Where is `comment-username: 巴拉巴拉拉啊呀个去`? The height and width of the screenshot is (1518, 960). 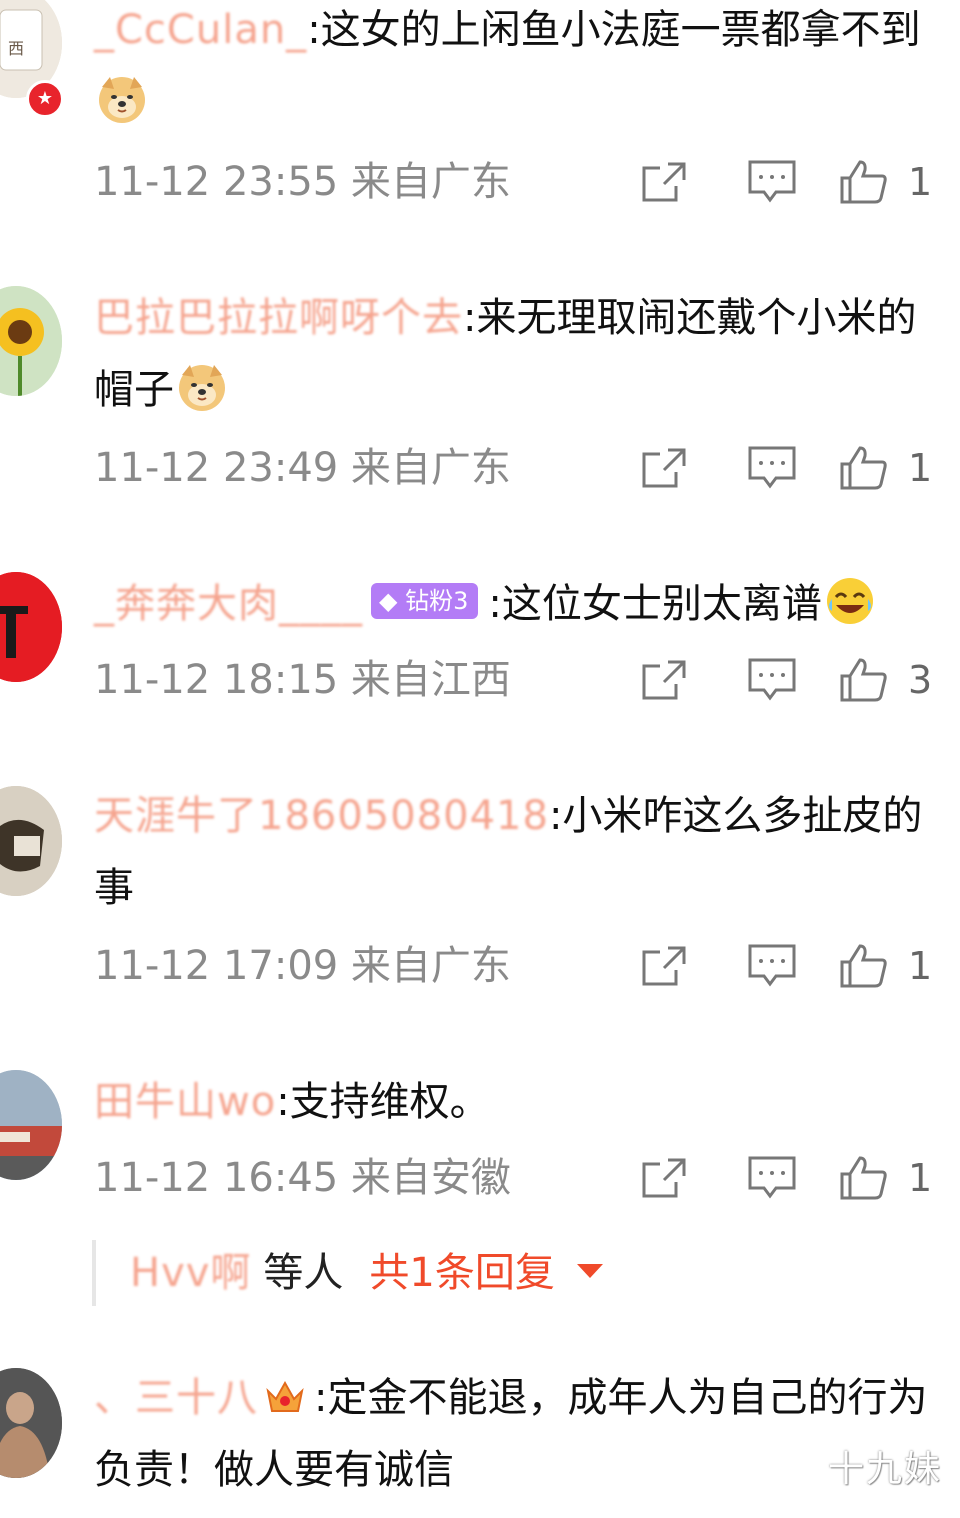 comment-username: 巴拉巴拉拉啊呀个去 is located at coordinates (278, 318).